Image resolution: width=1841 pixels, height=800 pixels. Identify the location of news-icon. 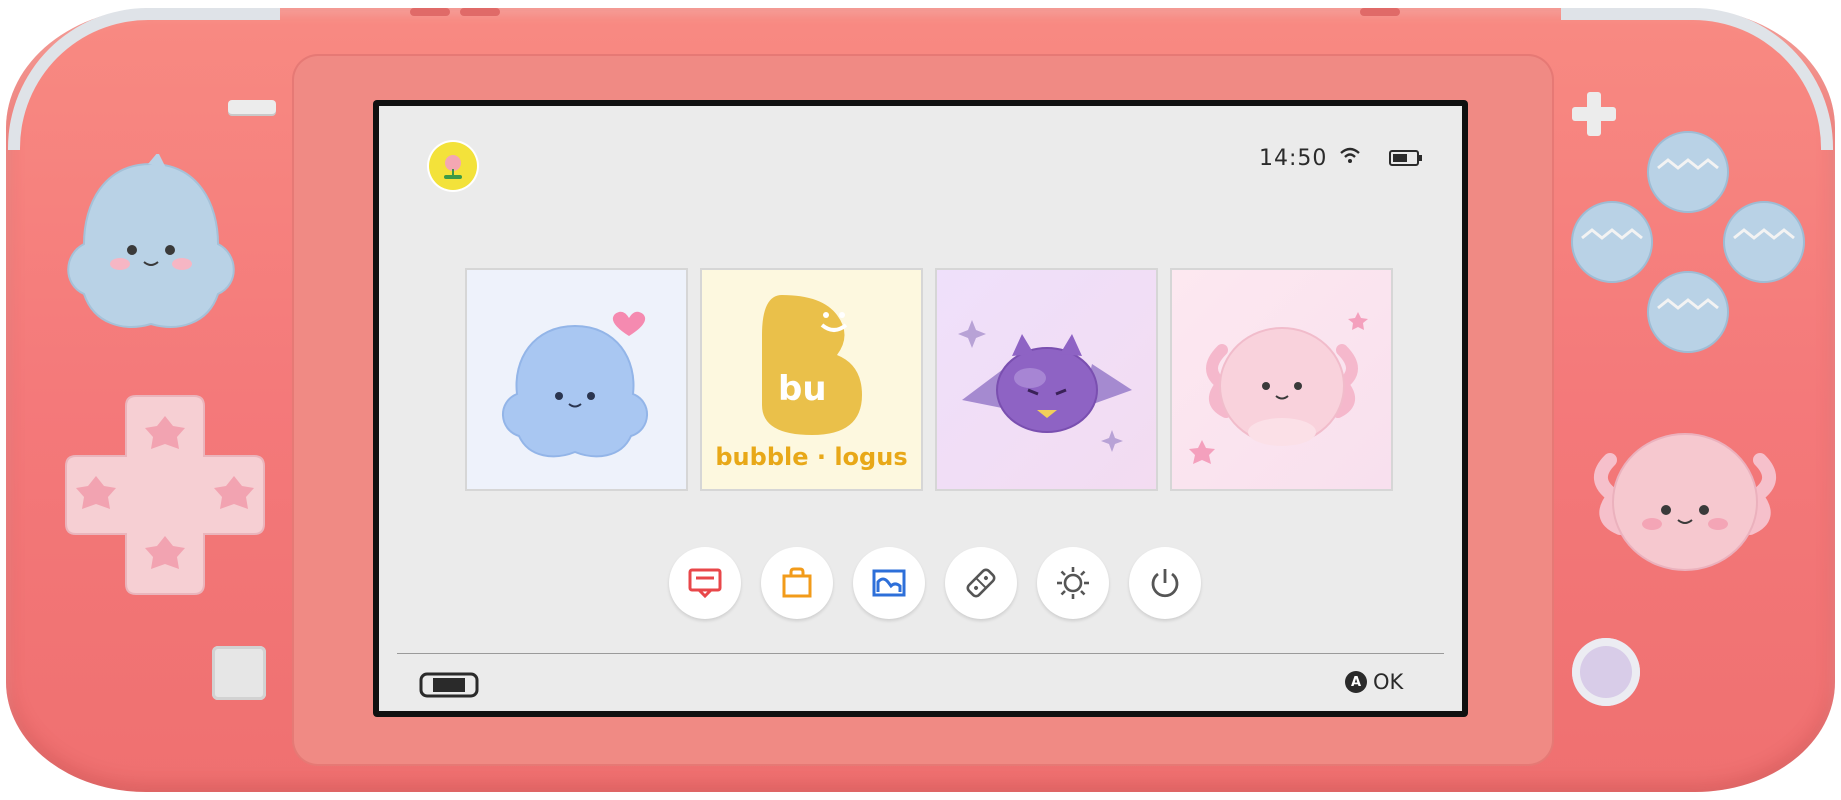
(705, 583).